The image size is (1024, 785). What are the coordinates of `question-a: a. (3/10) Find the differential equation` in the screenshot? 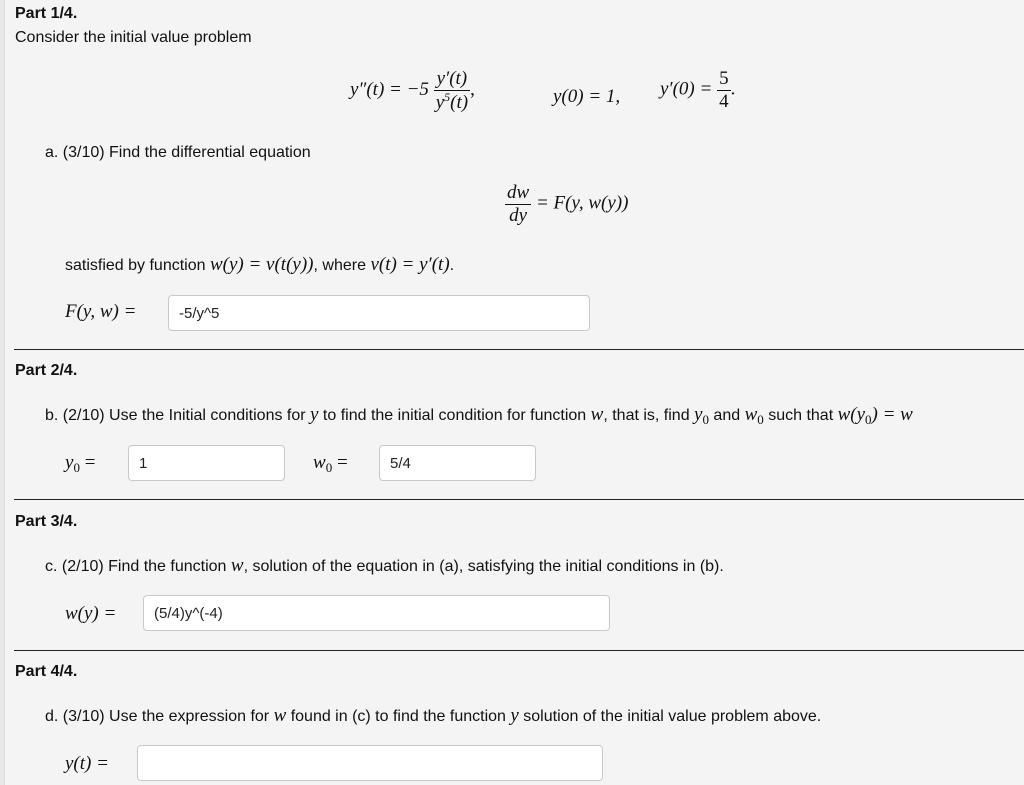 It's located at (178, 152).